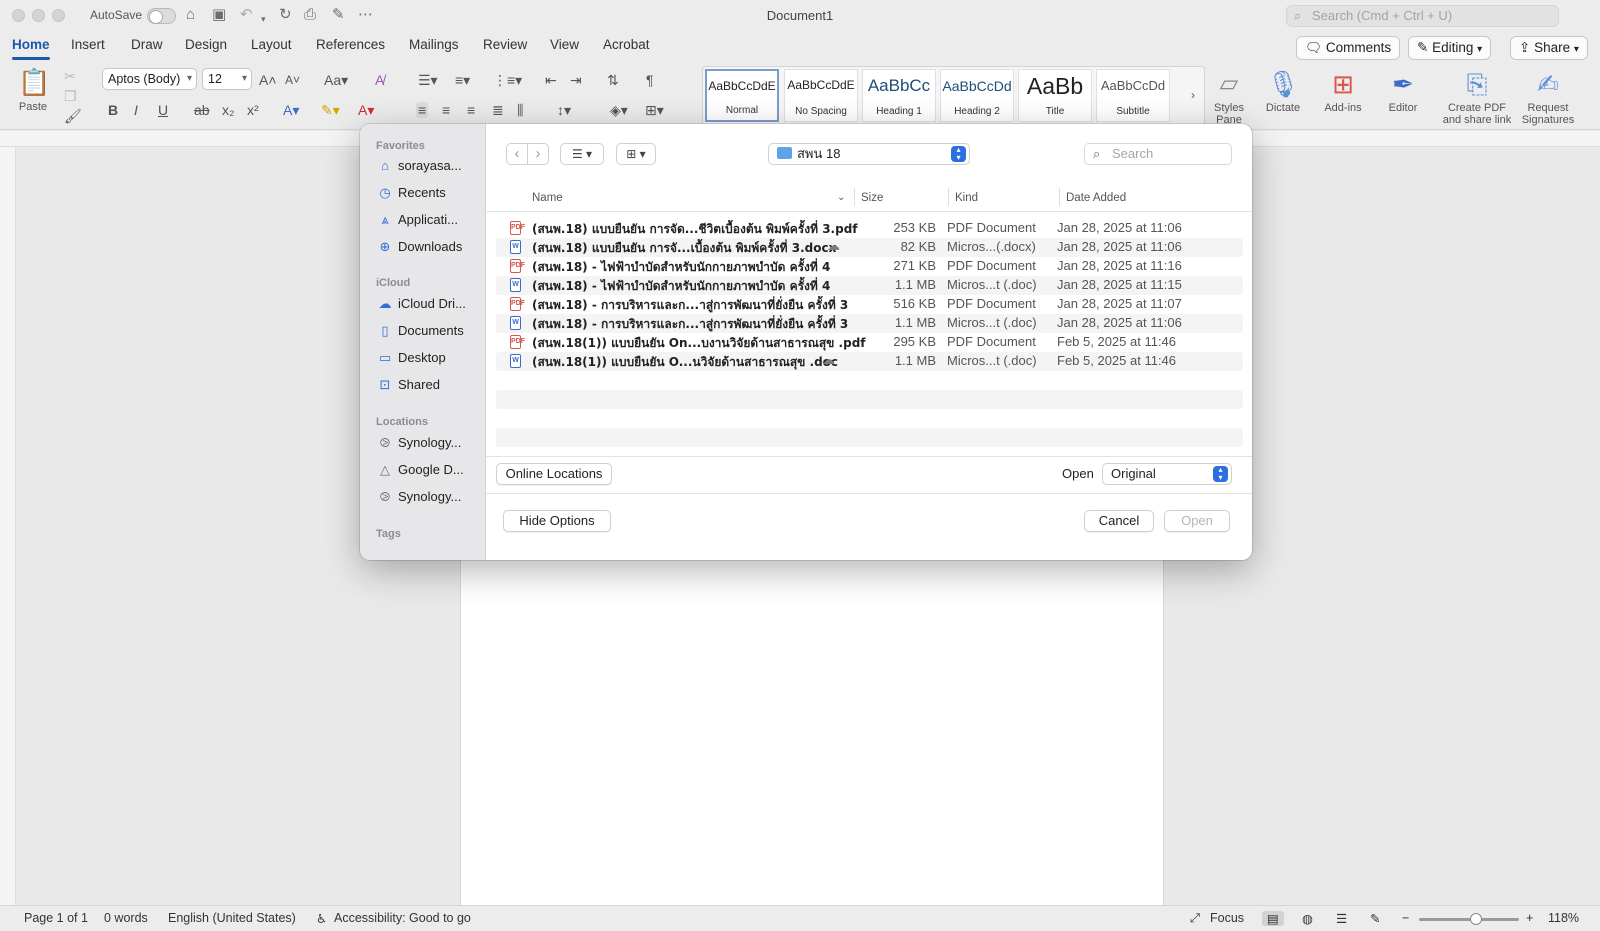 The image size is (1600, 931). Describe the element at coordinates (163, 110) in the screenshot. I see `underline-icon: U` at that location.